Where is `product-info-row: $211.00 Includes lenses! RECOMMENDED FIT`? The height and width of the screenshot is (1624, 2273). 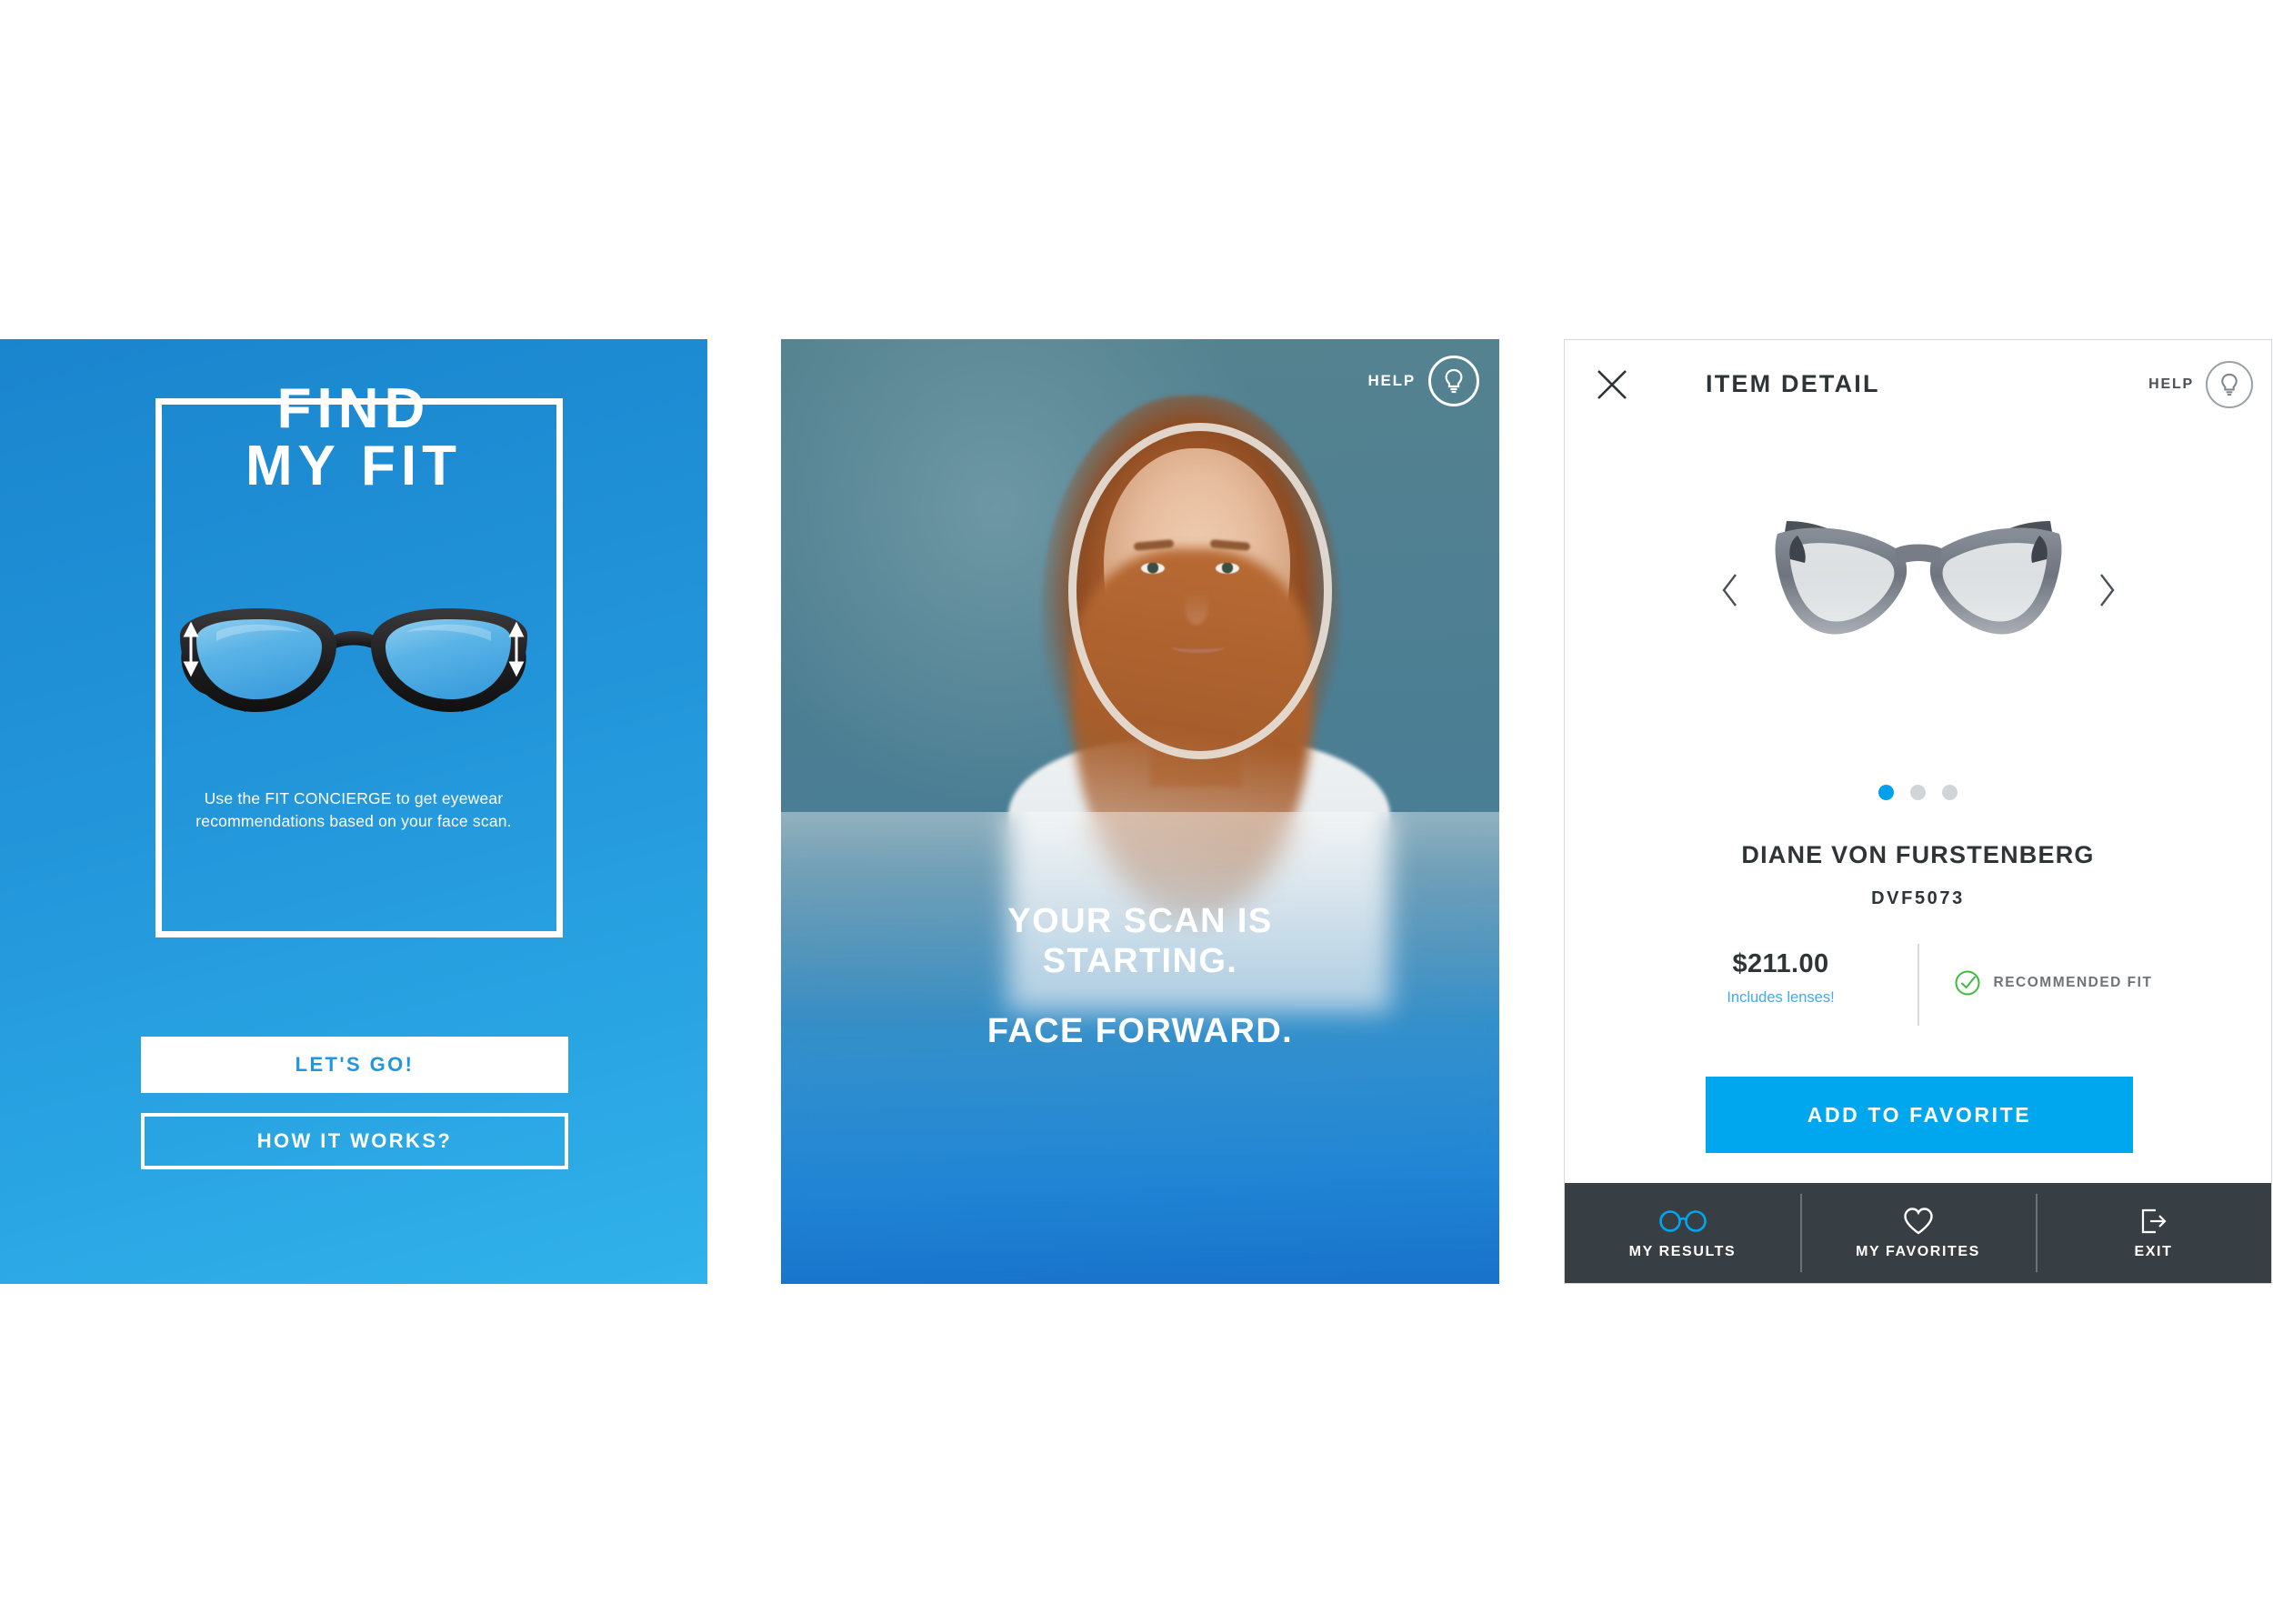
product-info-row: $211.00 Includes lenses! RECOMMENDED FIT is located at coordinates (1918, 985).